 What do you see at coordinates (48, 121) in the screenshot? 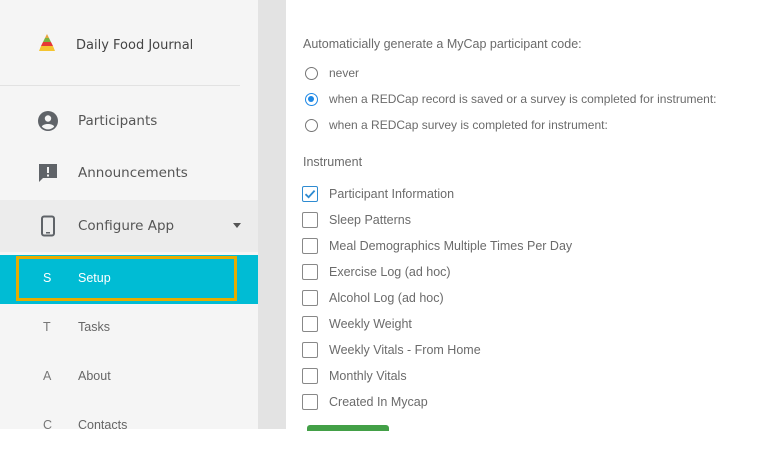
I see `person-circle-icon` at bounding box center [48, 121].